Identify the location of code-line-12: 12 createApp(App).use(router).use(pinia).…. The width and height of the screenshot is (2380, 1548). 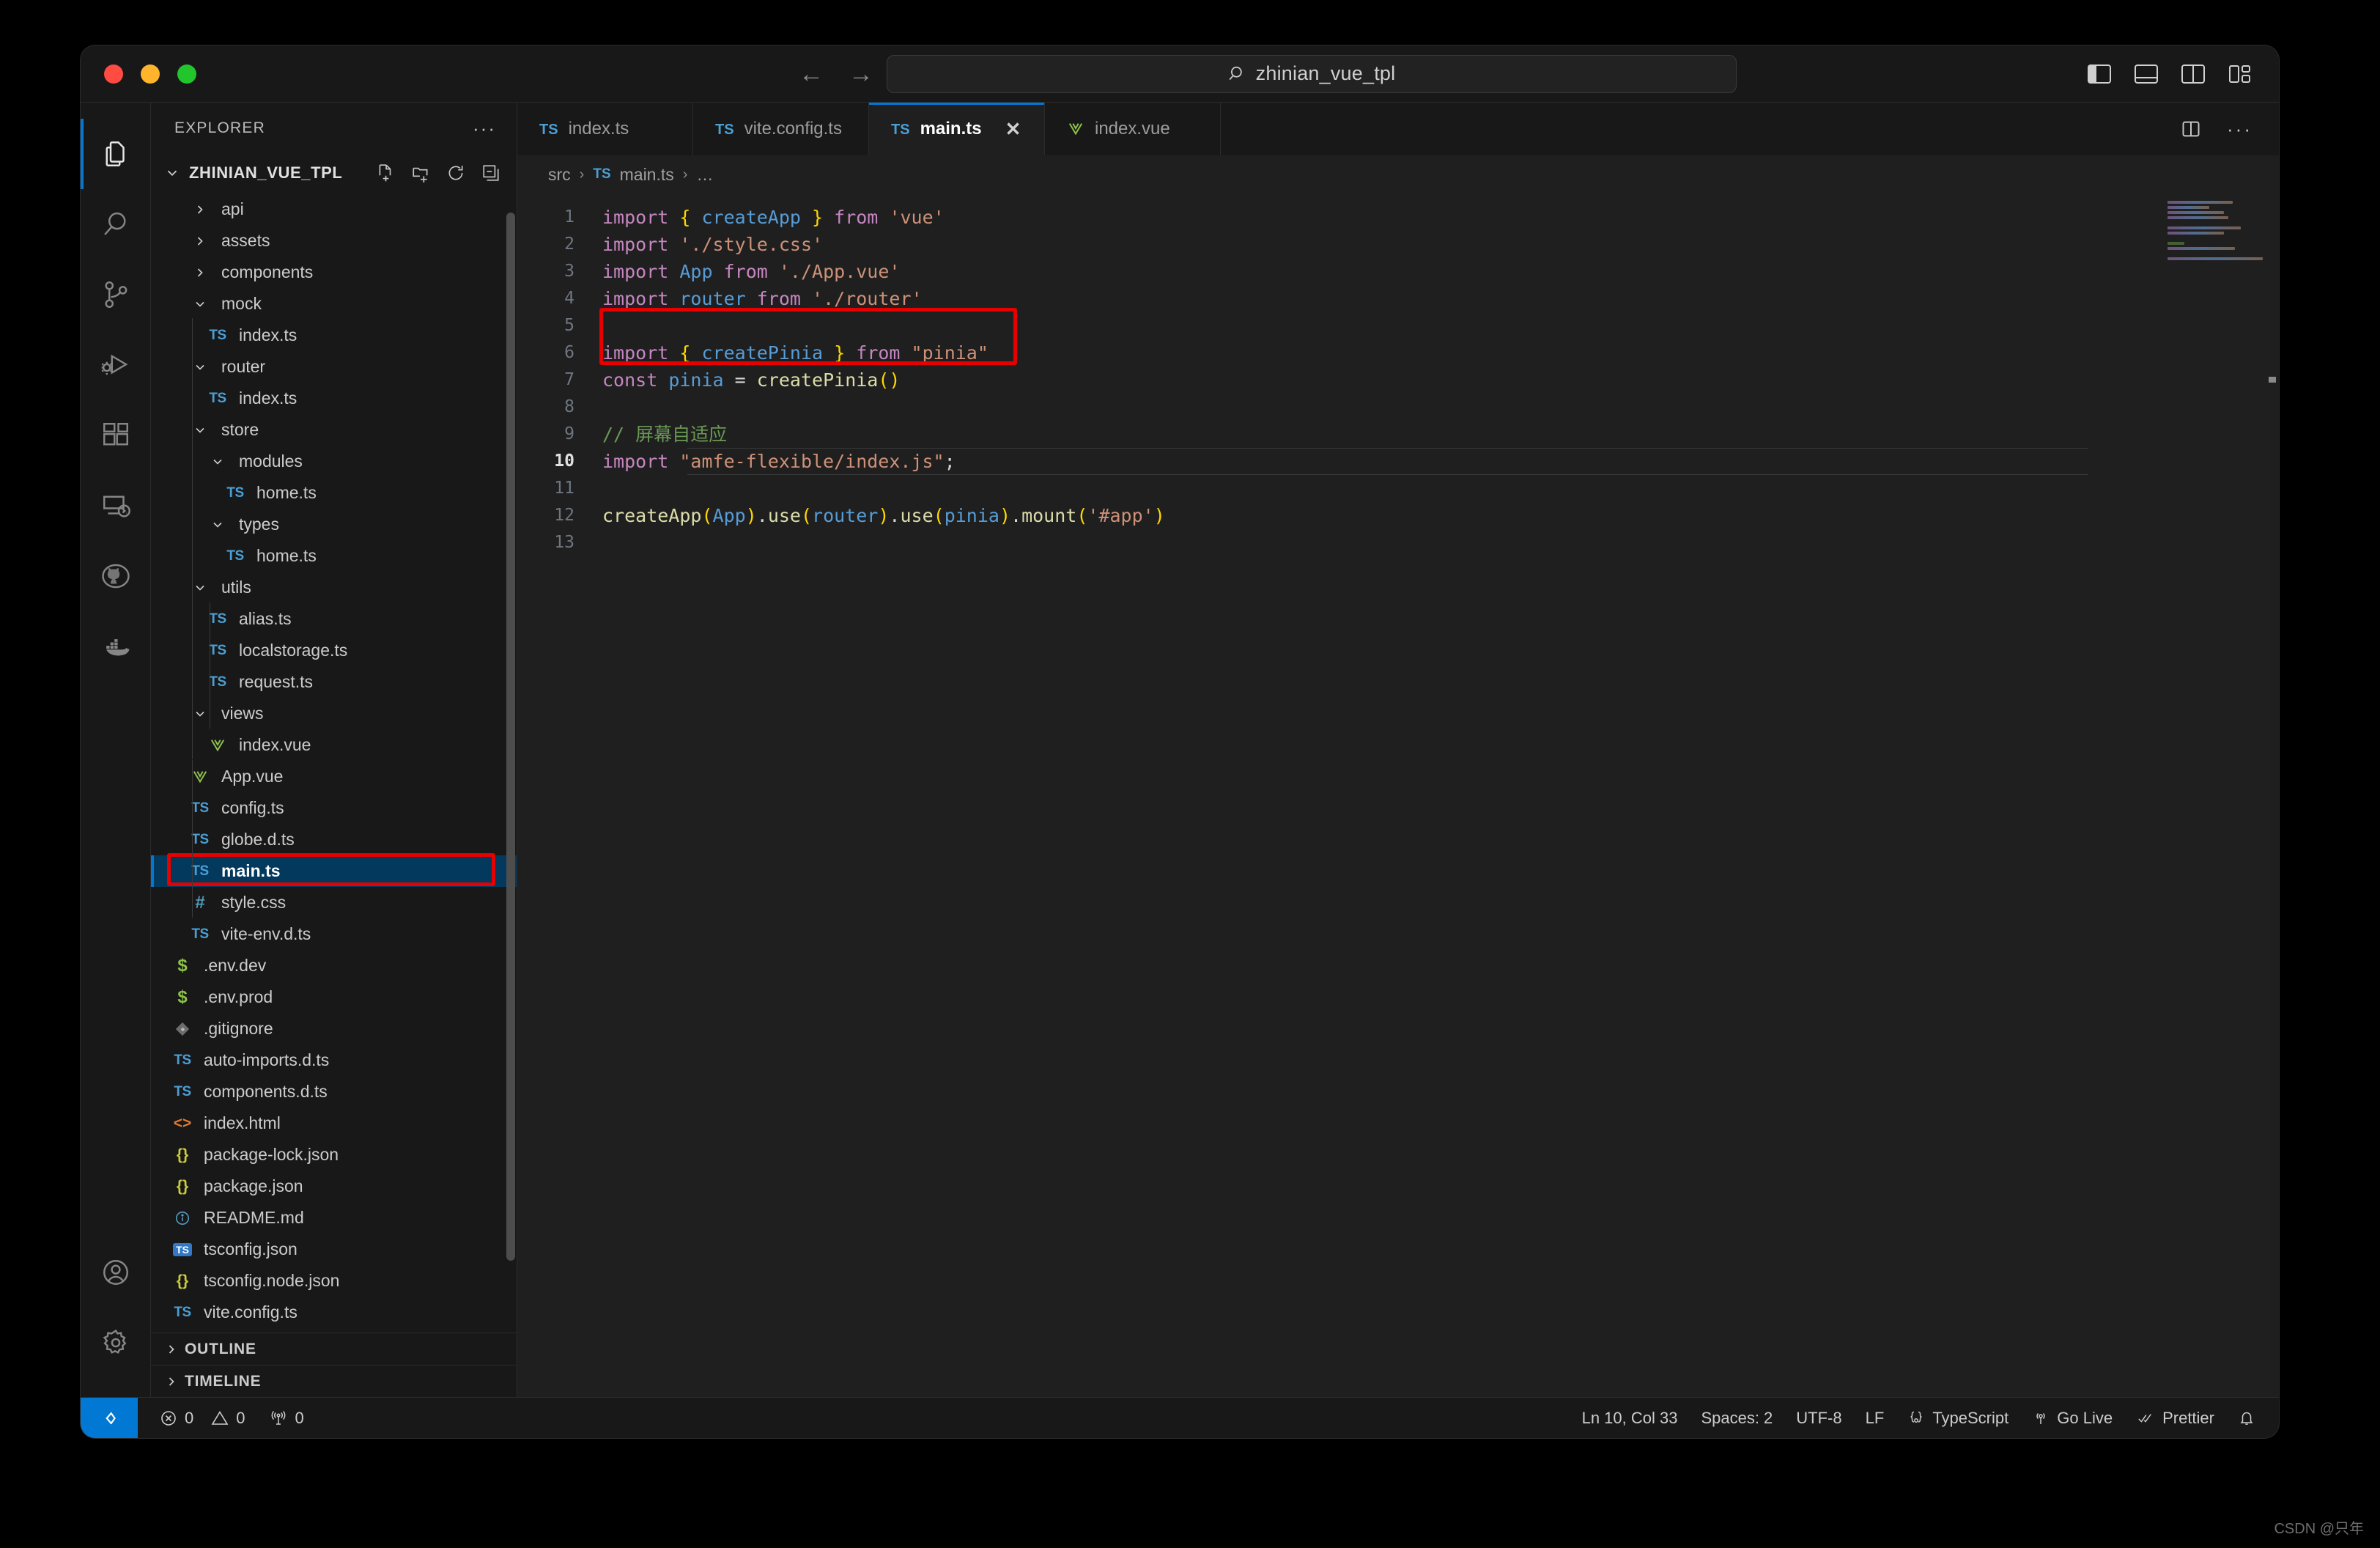
(1398, 515).